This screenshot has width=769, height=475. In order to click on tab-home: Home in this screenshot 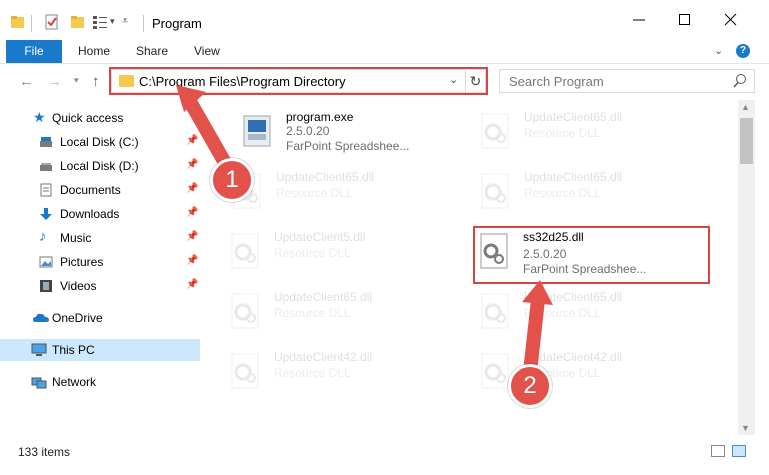, I will do `click(94, 51)`.